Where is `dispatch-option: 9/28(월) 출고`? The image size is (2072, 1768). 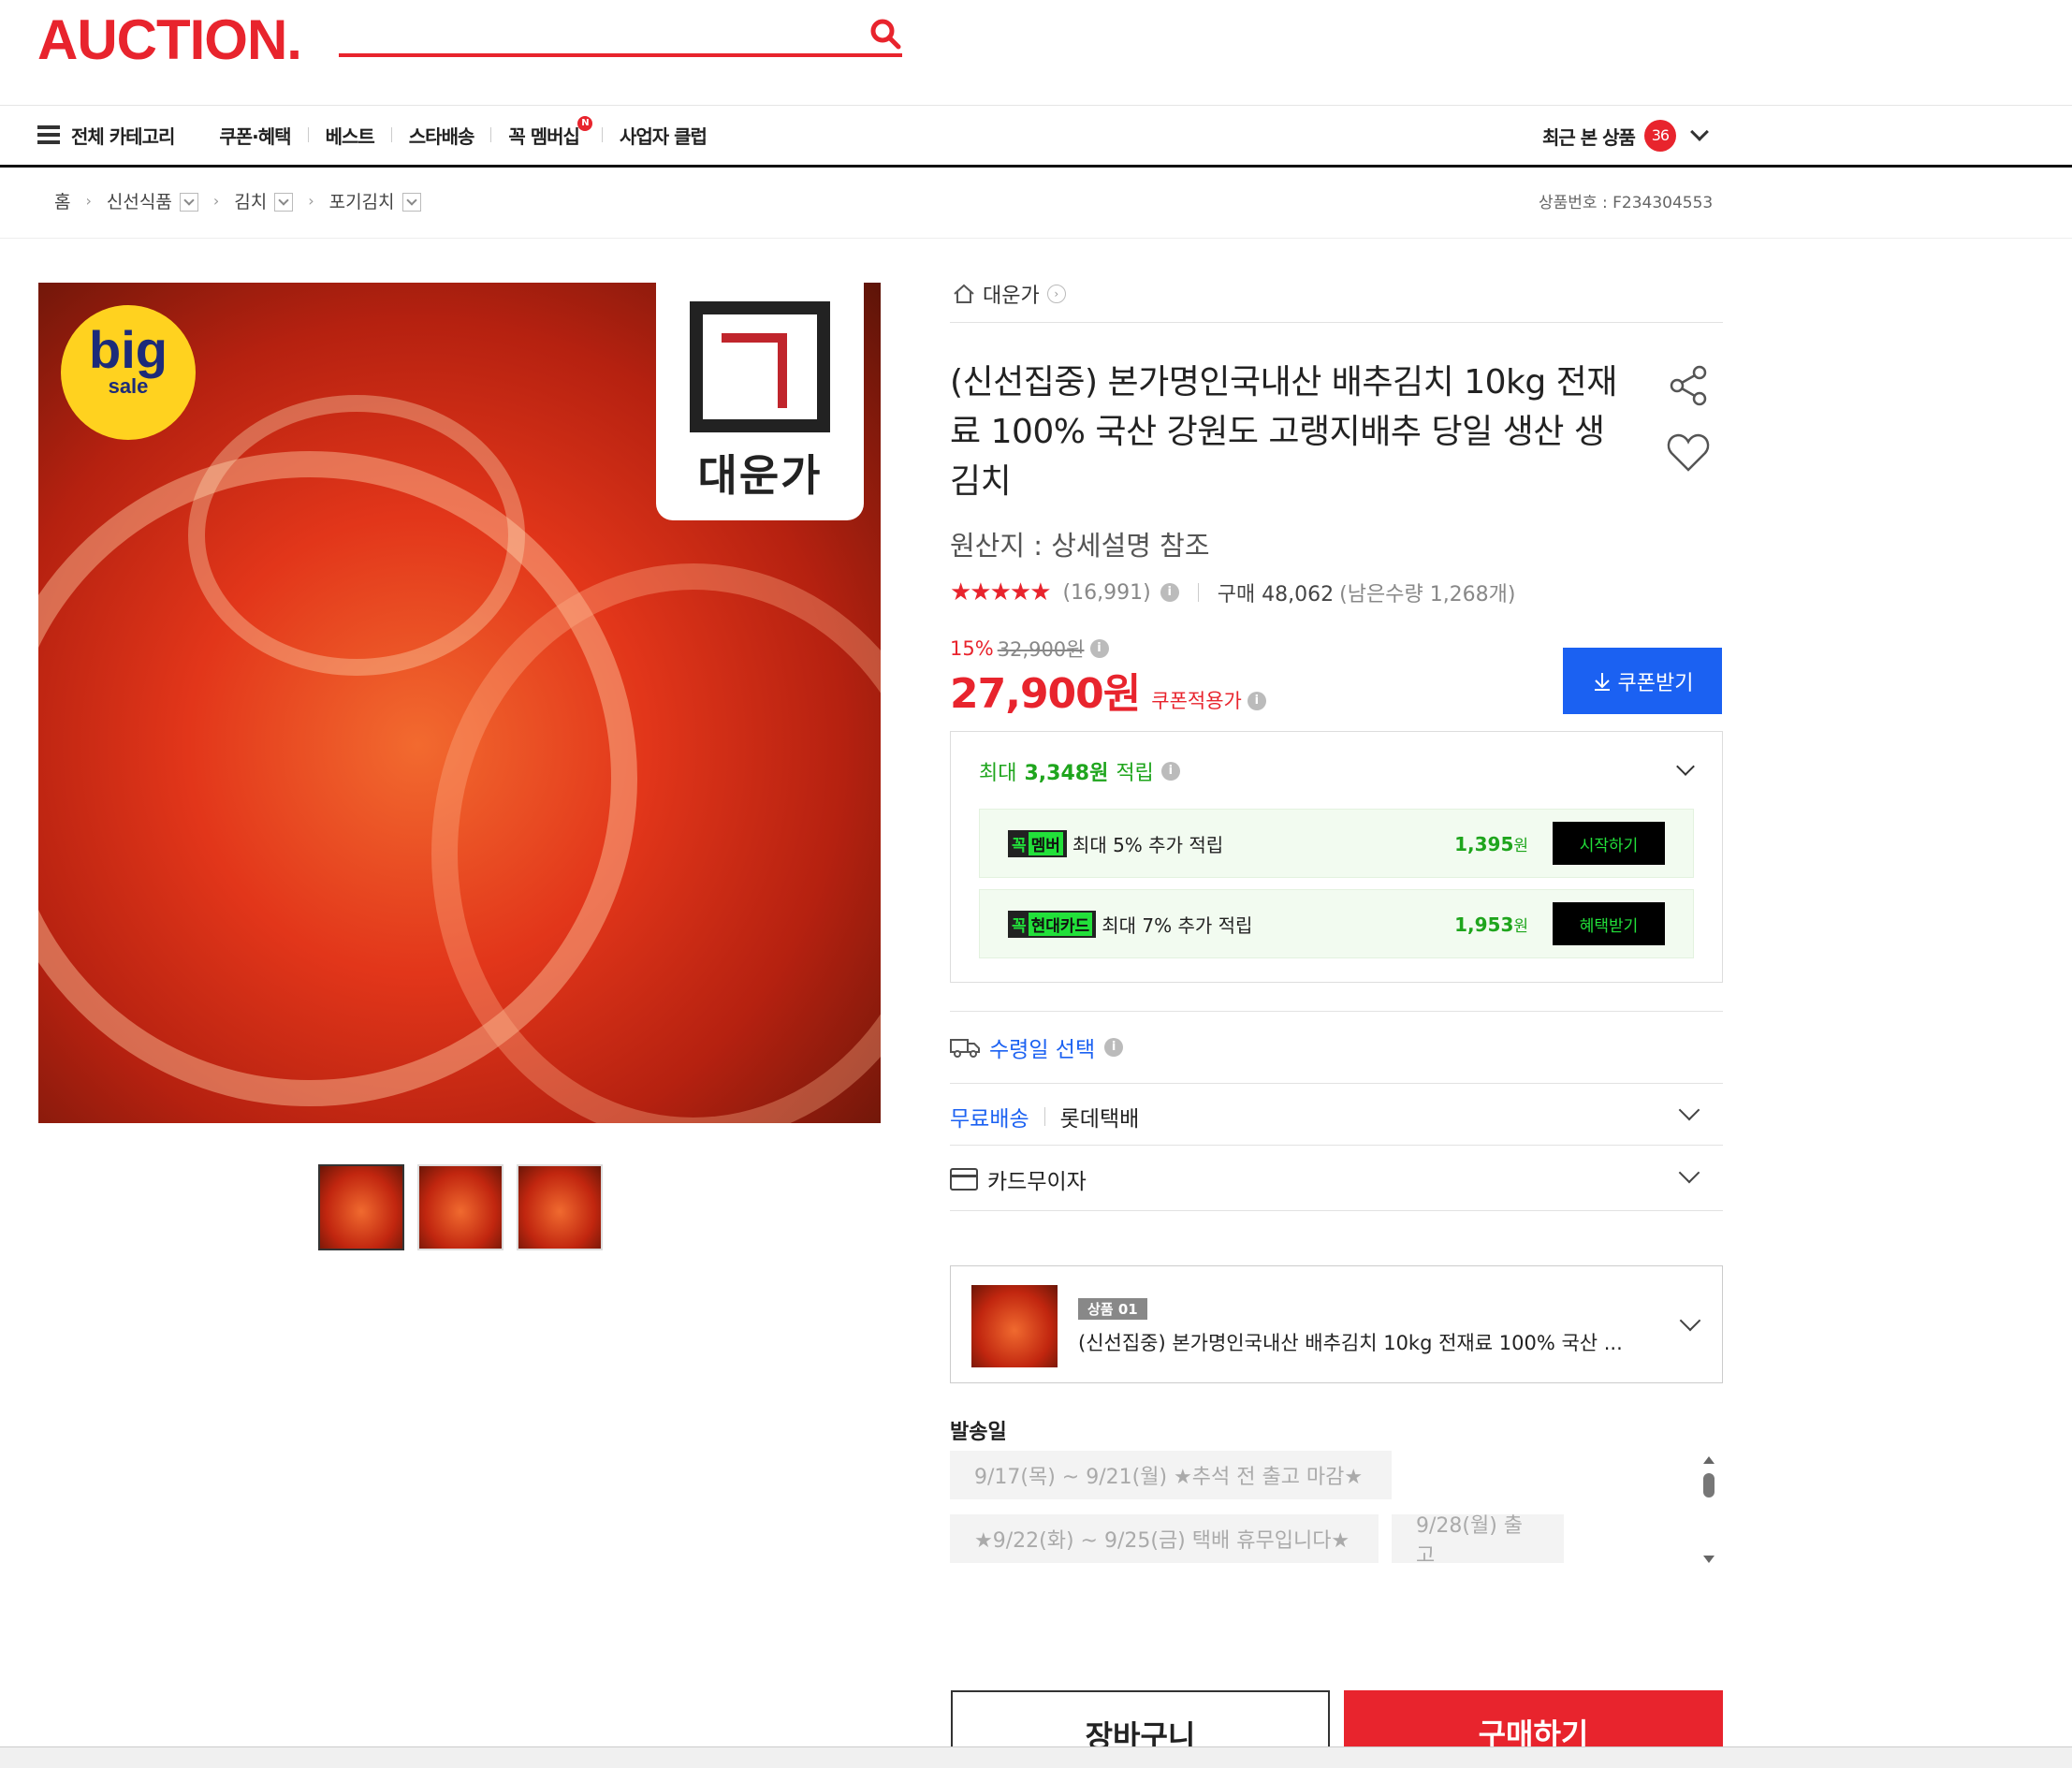
dispatch-option: 9/28(월) 출고 is located at coordinates (1478, 1541).